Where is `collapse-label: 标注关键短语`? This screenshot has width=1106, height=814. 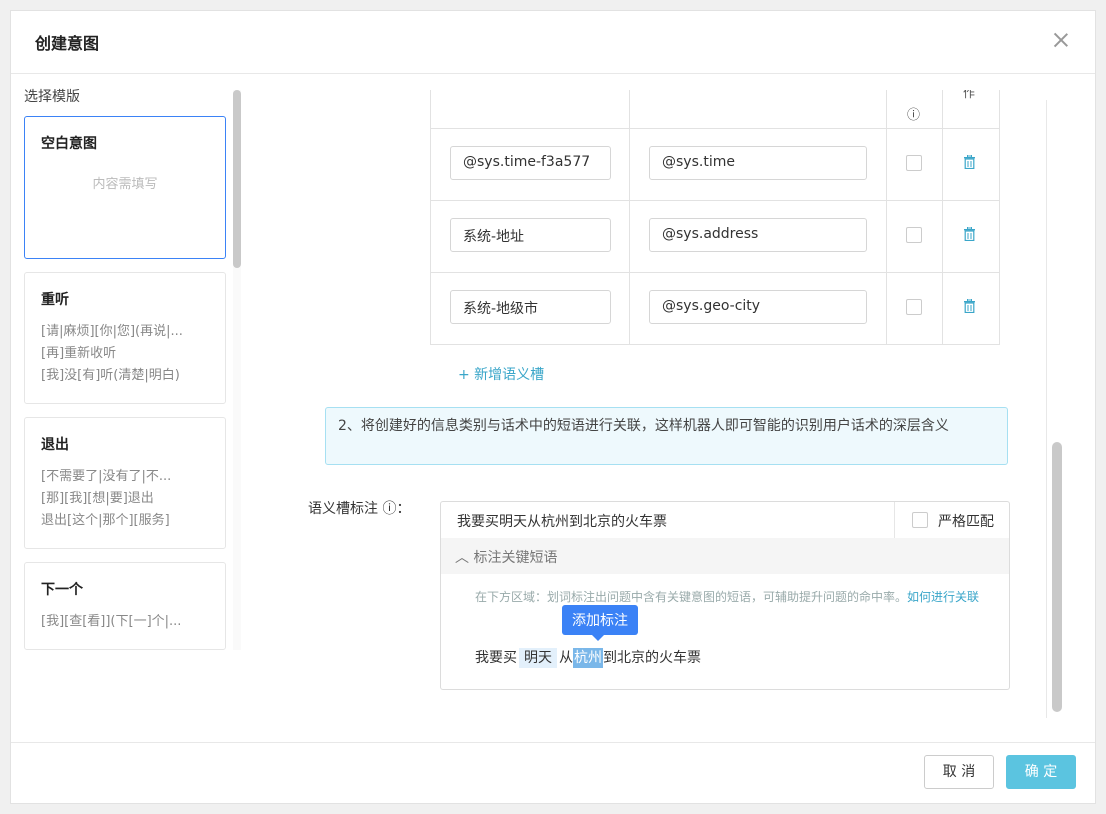 collapse-label: 标注关键短语 is located at coordinates (515, 558).